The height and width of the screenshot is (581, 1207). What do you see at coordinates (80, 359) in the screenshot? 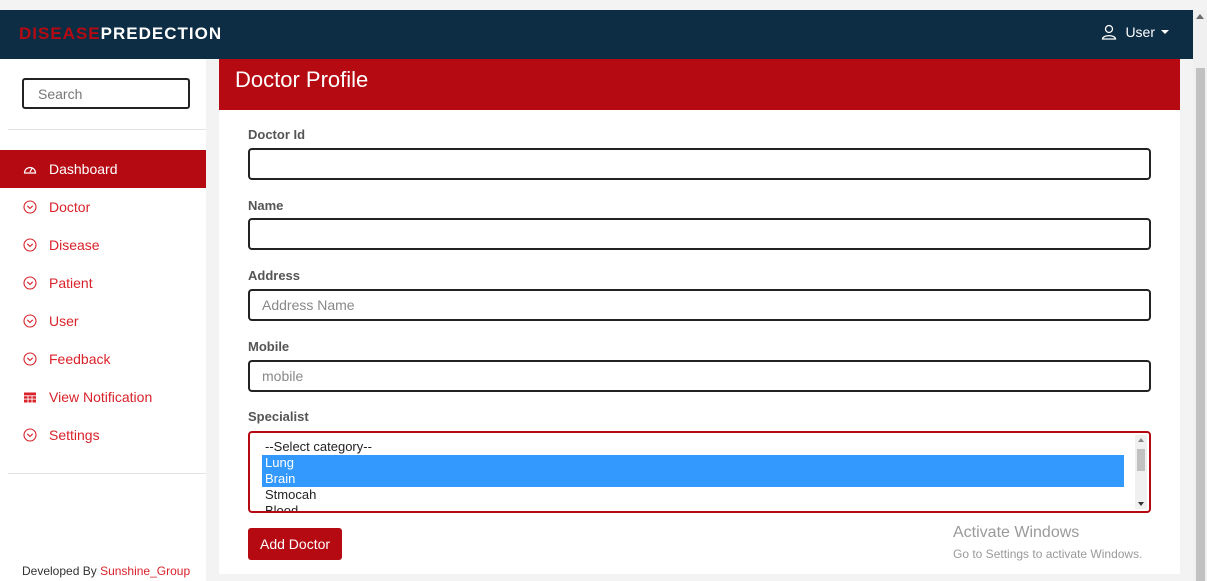
I see `sidebar-item-label: Feedback` at bounding box center [80, 359].